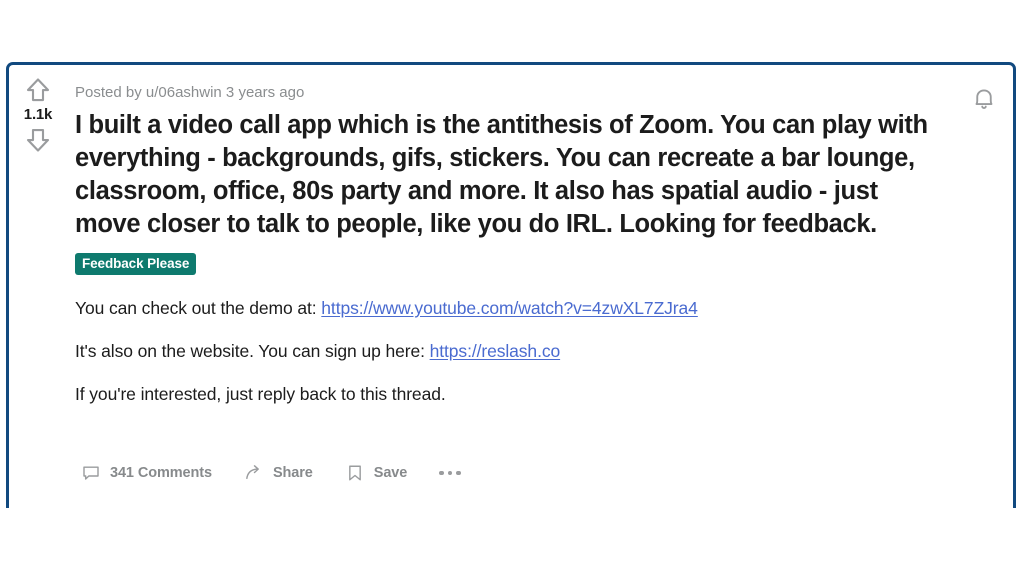 The width and height of the screenshot is (1024, 576). What do you see at coordinates (355, 473) in the screenshot?
I see `bookmark-icon` at bounding box center [355, 473].